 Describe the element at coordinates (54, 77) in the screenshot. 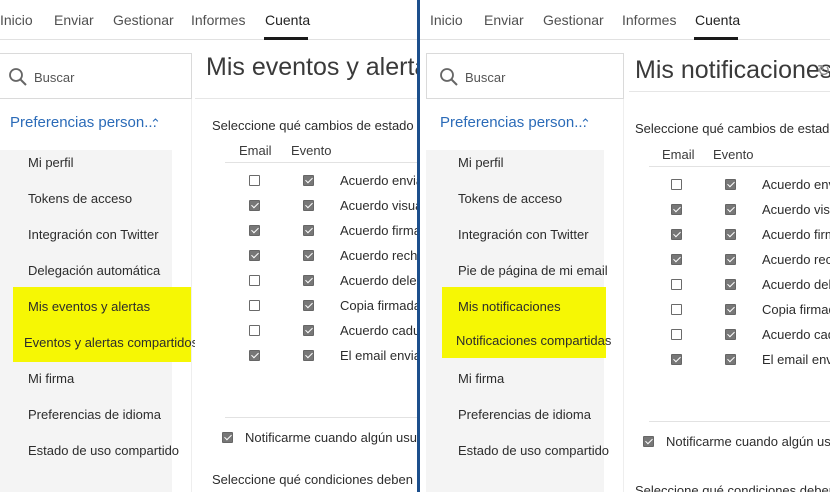

I see `search-placeholder: Buscar` at that location.